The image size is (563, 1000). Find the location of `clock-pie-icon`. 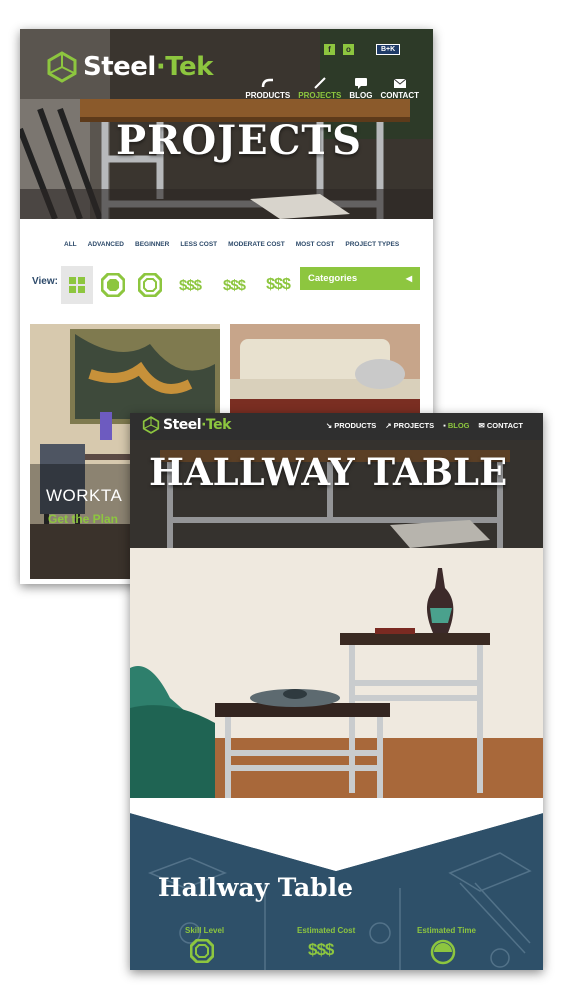

clock-pie-icon is located at coordinates (443, 952).